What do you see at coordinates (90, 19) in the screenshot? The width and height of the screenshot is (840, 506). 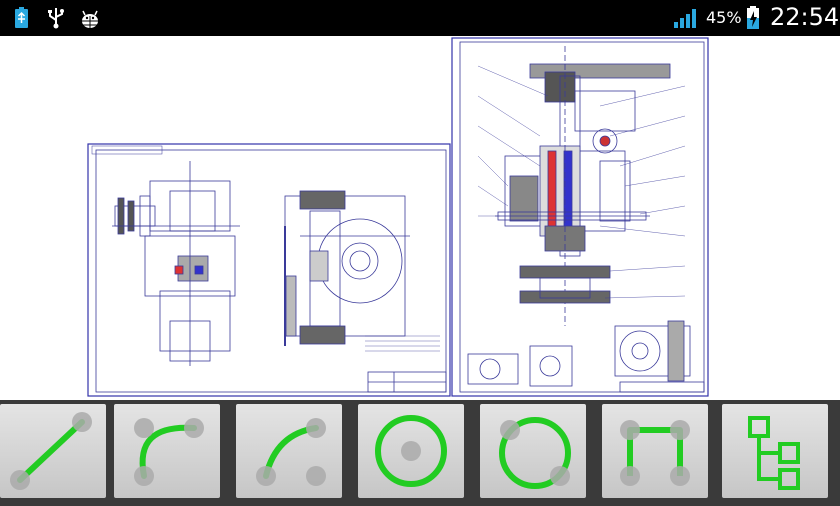 I see `android-debug-icon` at bounding box center [90, 19].